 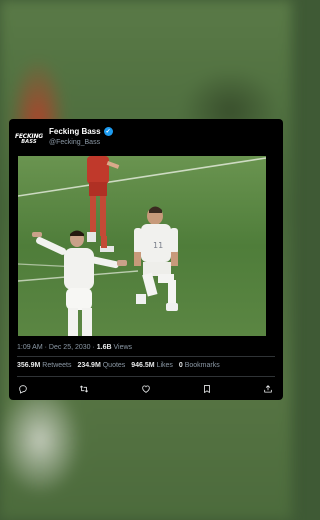 I want to click on like-icon, so click(x=146, y=389).